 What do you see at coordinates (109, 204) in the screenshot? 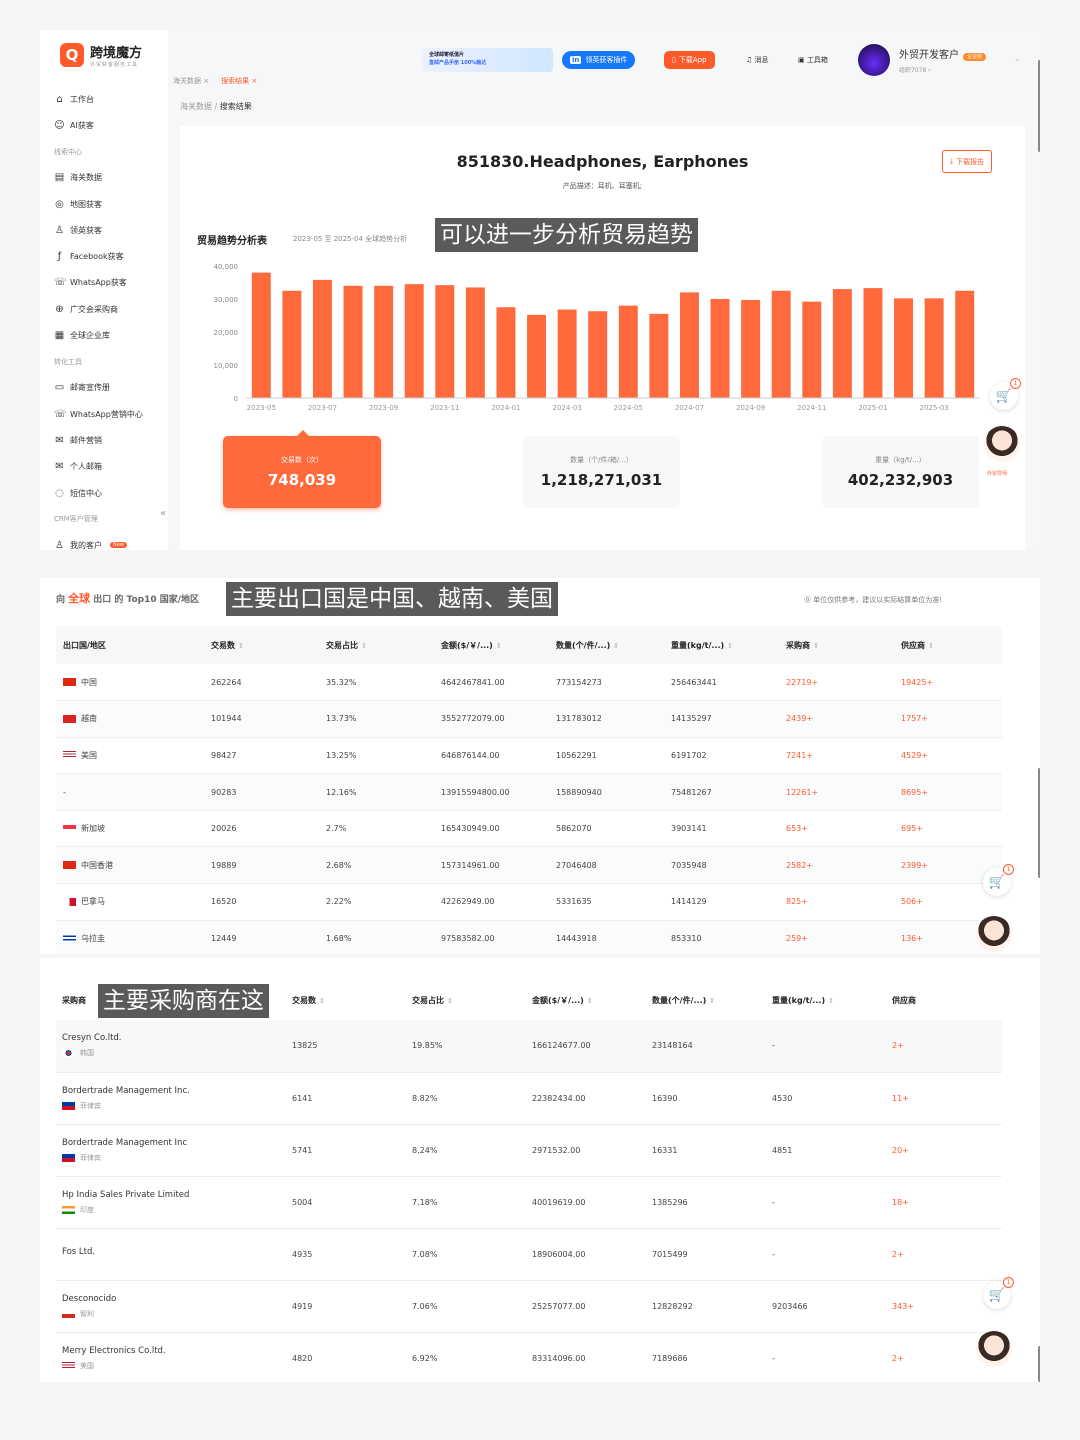
I see `sidebar-item: ◎ 地图获客` at bounding box center [109, 204].